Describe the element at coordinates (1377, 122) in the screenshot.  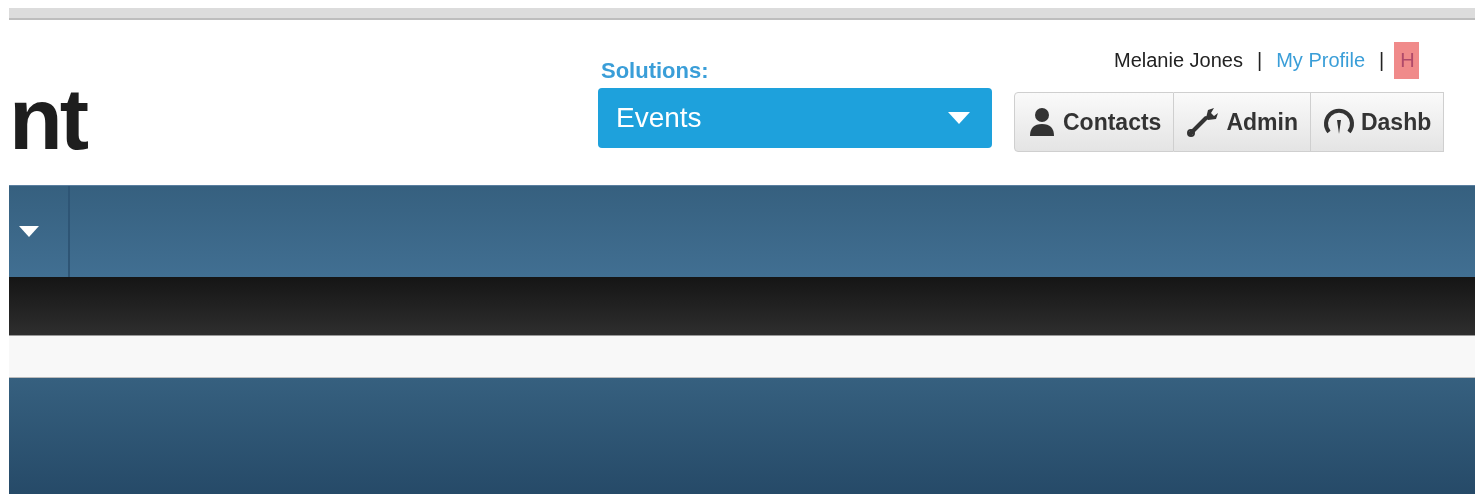
I see `toolbar-button: Dashb` at that location.